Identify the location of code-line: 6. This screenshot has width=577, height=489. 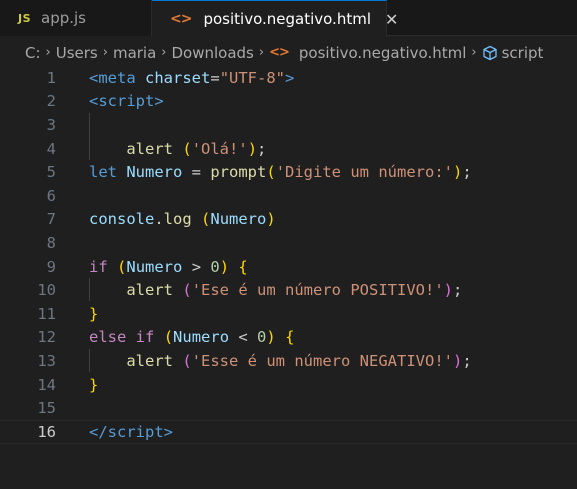
(288, 196).